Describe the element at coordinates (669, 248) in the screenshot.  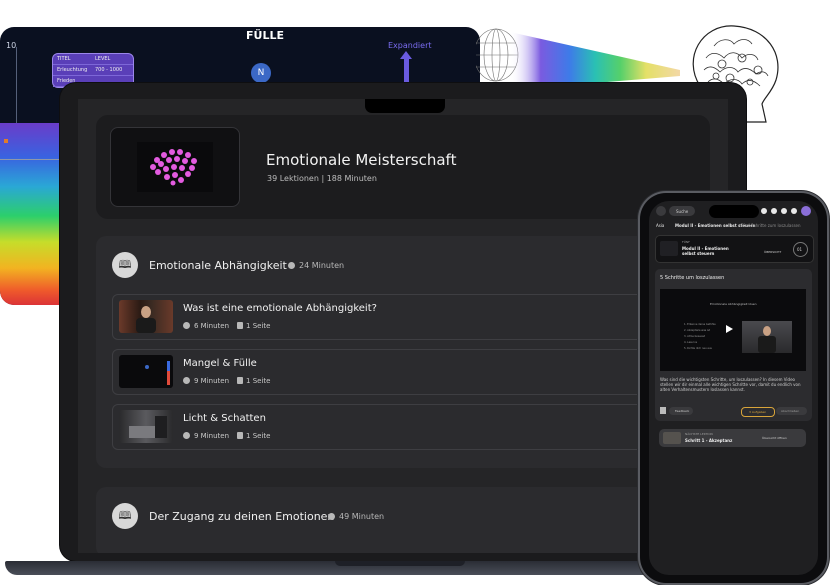
I see `module-thumbnail` at that location.